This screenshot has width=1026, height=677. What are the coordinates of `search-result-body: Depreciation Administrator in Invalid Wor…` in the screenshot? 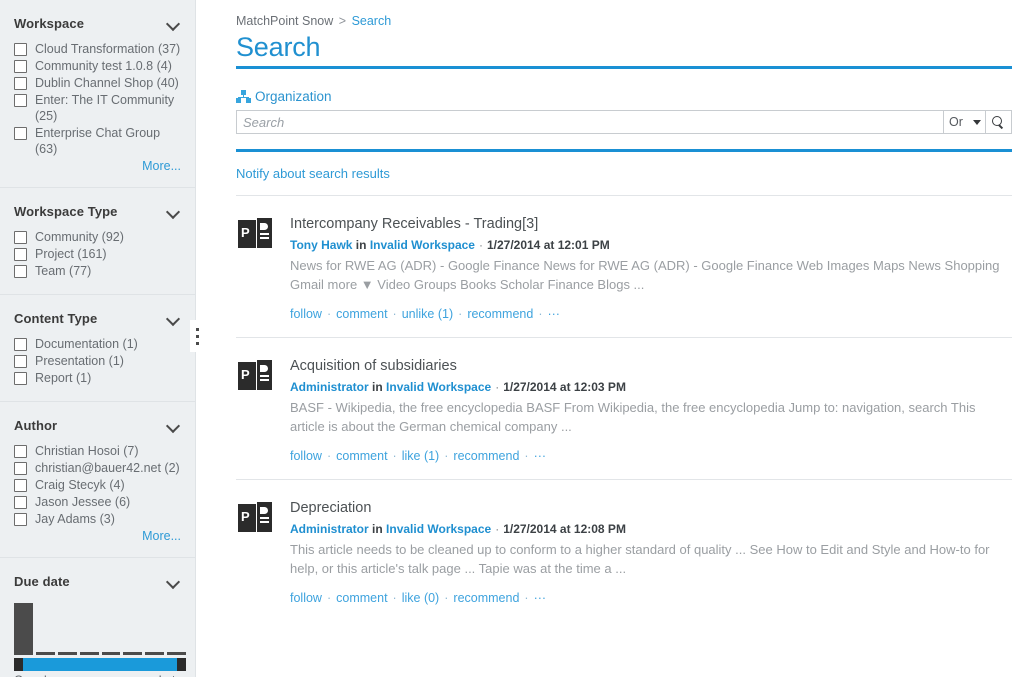 It's located at (651, 551).